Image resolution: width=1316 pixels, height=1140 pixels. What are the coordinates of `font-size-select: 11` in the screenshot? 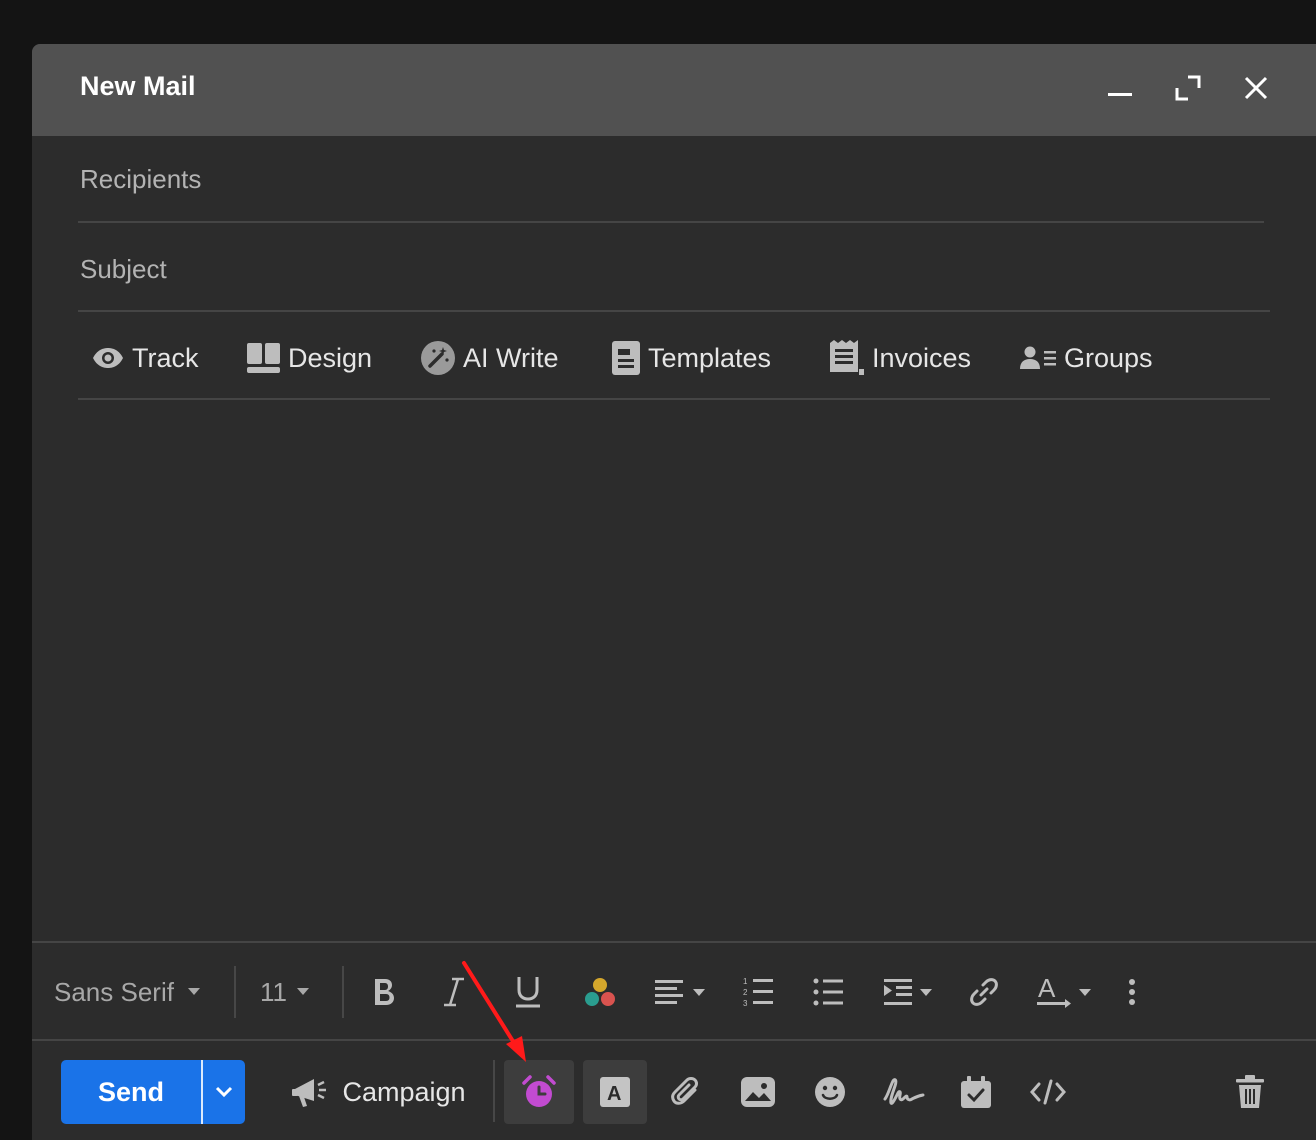 It's located at (290, 992).